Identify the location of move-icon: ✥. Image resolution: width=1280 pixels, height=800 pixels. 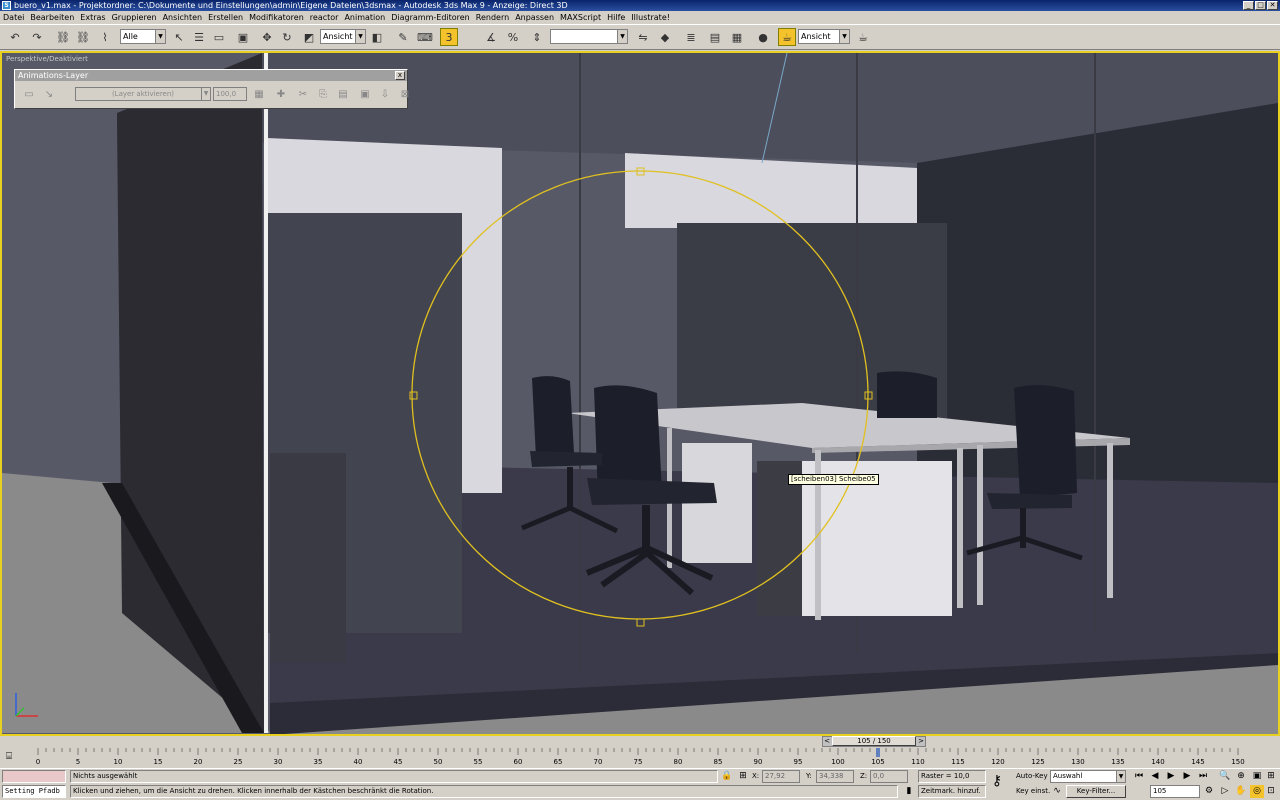
(267, 37).